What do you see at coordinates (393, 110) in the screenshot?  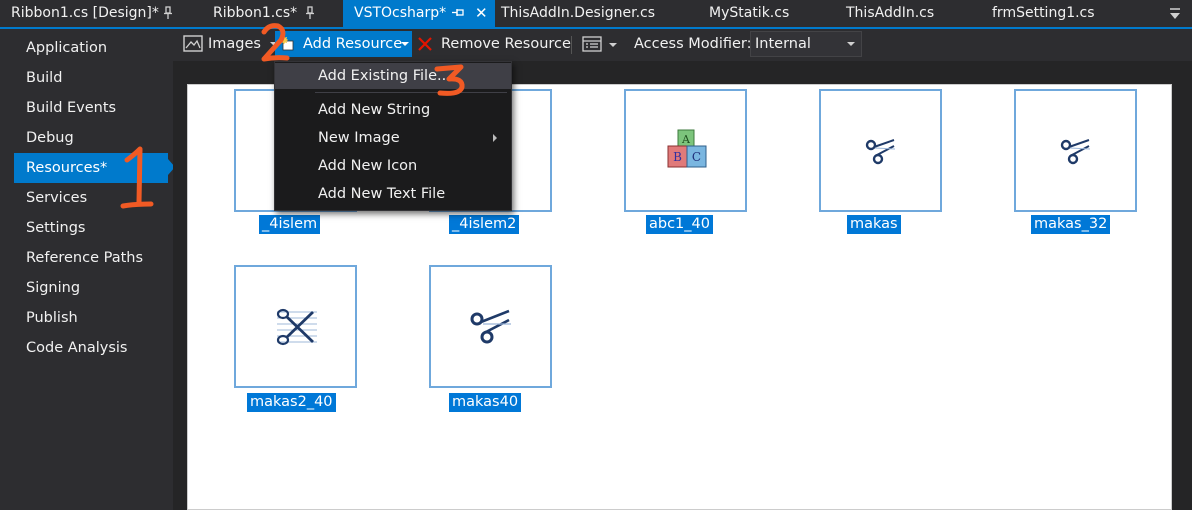 I see `menu-item-add-new-string: Add New String` at bounding box center [393, 110].